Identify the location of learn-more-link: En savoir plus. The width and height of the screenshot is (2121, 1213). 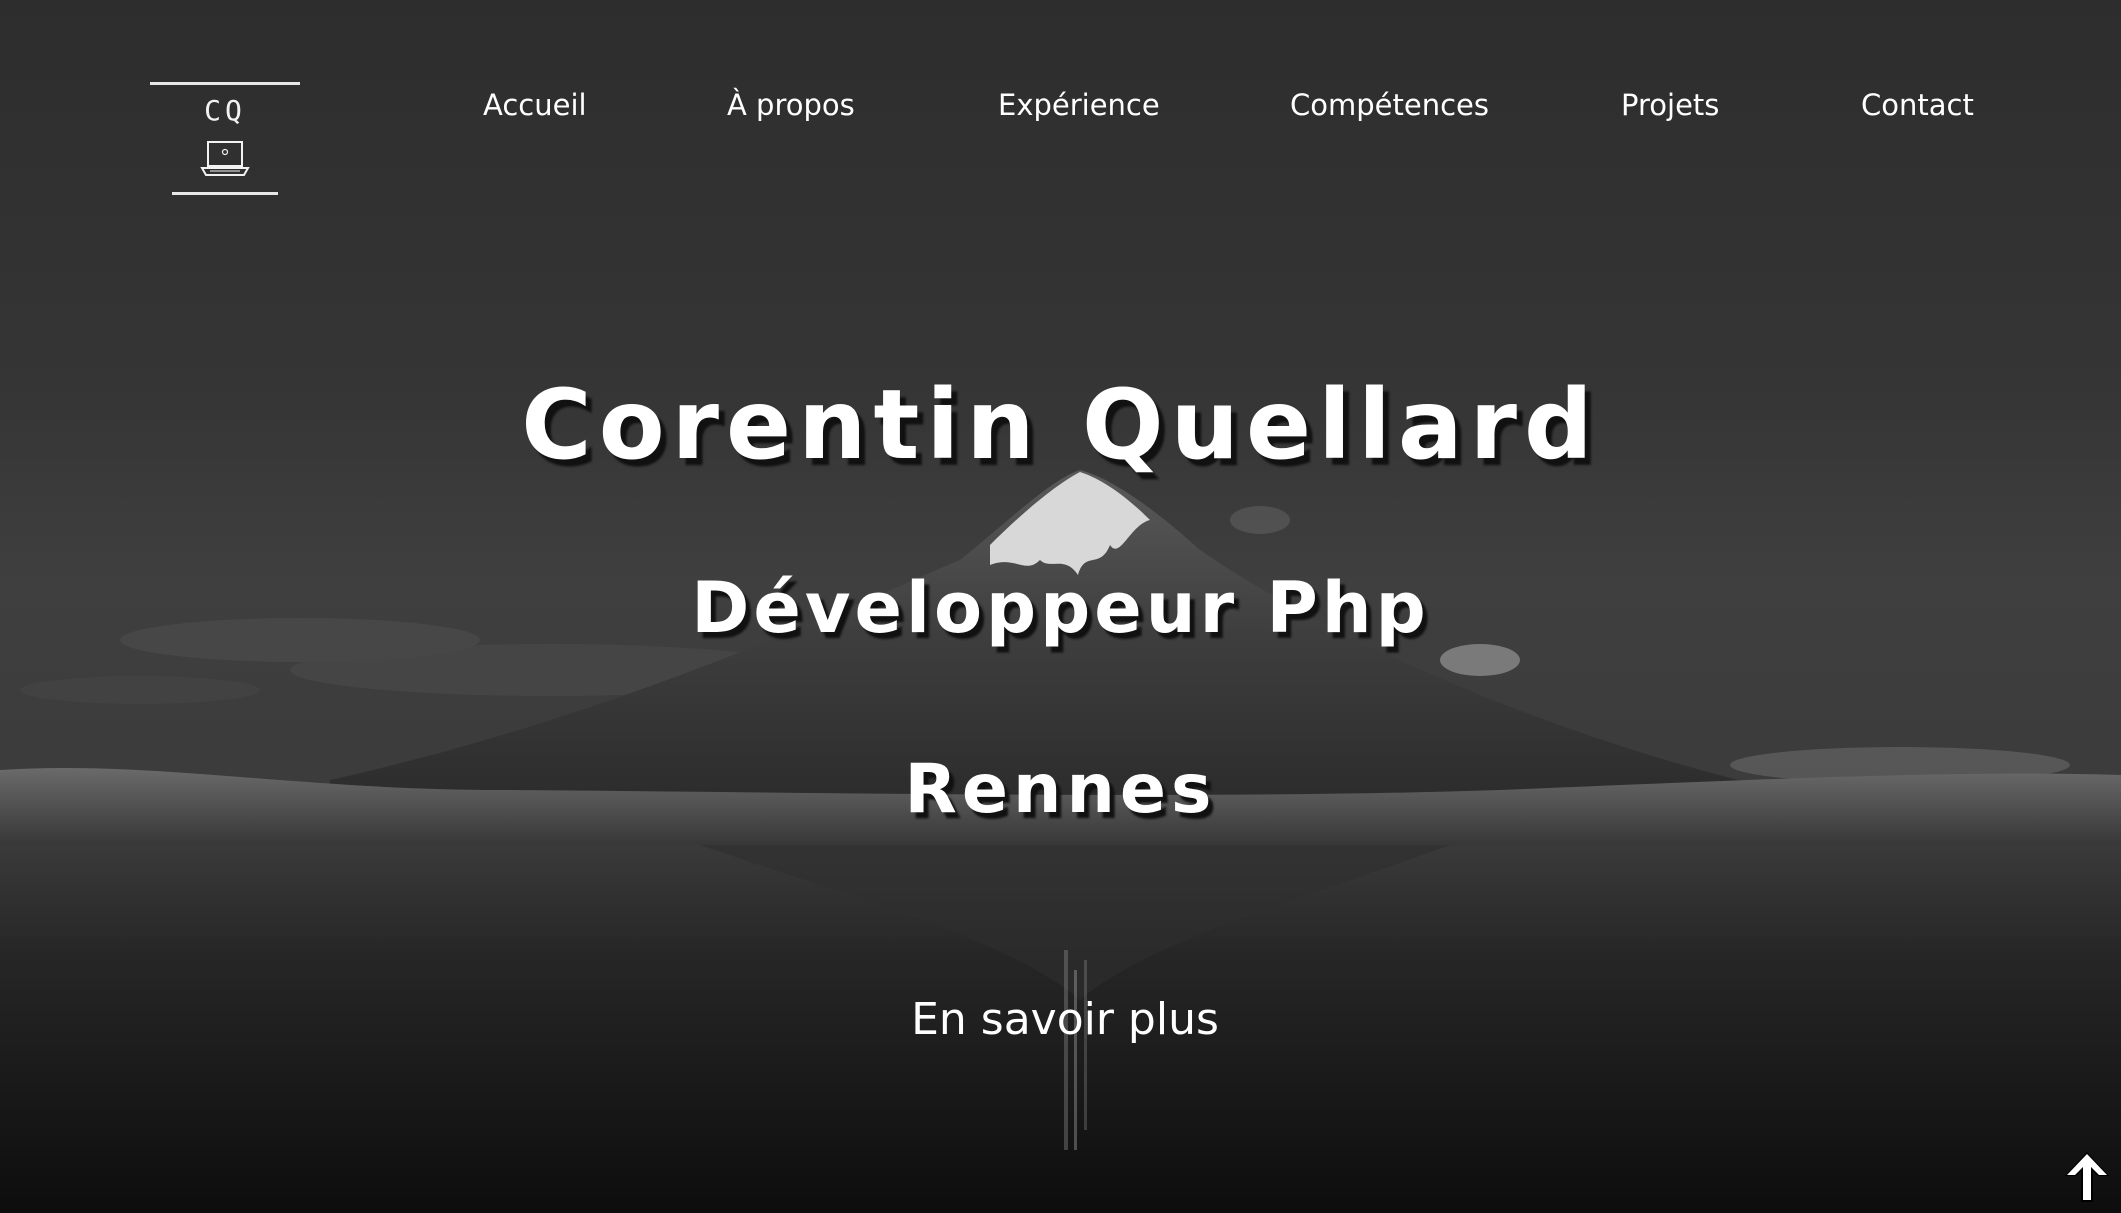
(1065, 1020).